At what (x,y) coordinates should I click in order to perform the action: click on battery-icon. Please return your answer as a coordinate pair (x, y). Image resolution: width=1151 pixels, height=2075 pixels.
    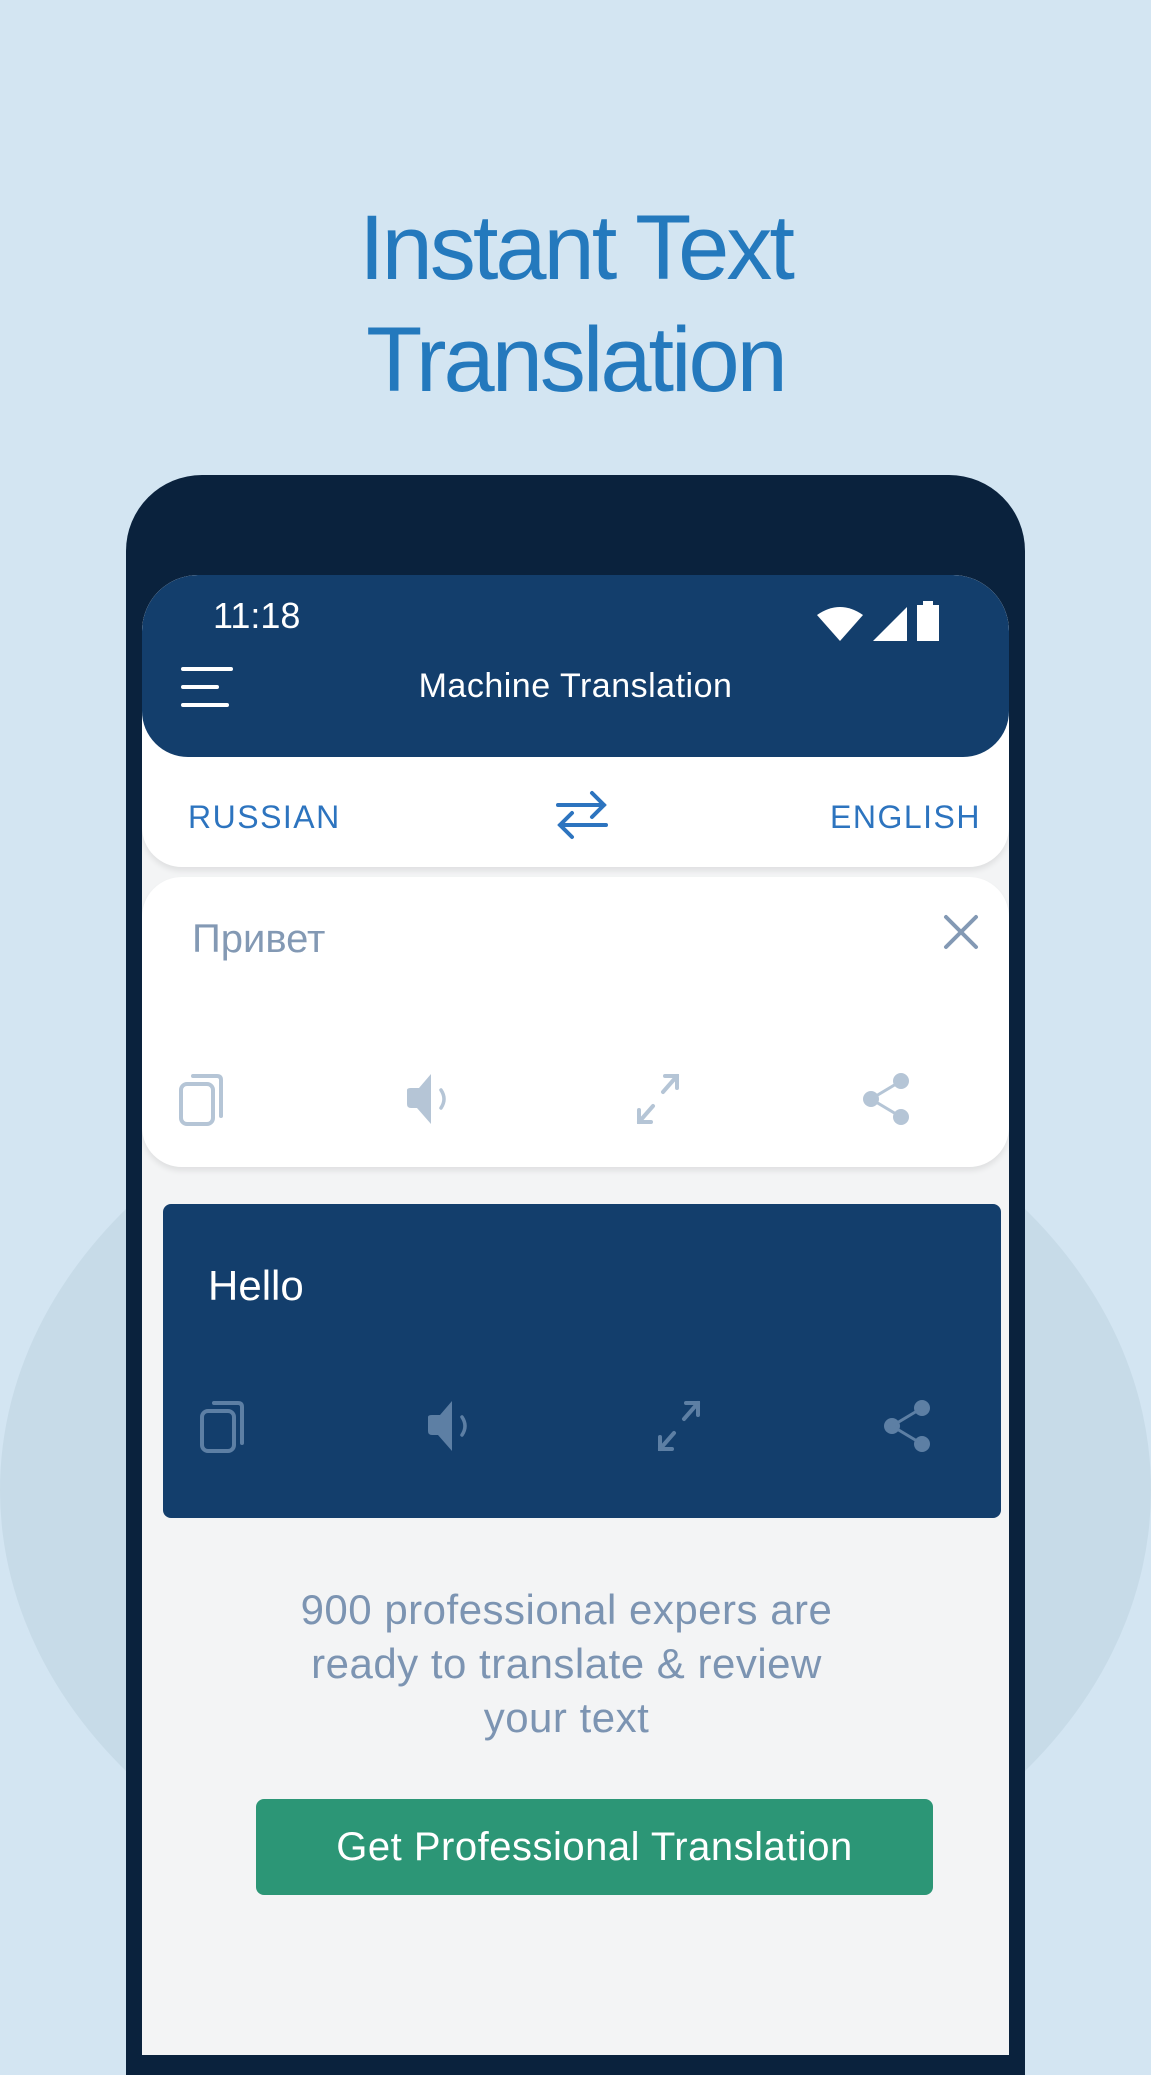
    Looking at the image, I should click on (928, 621).